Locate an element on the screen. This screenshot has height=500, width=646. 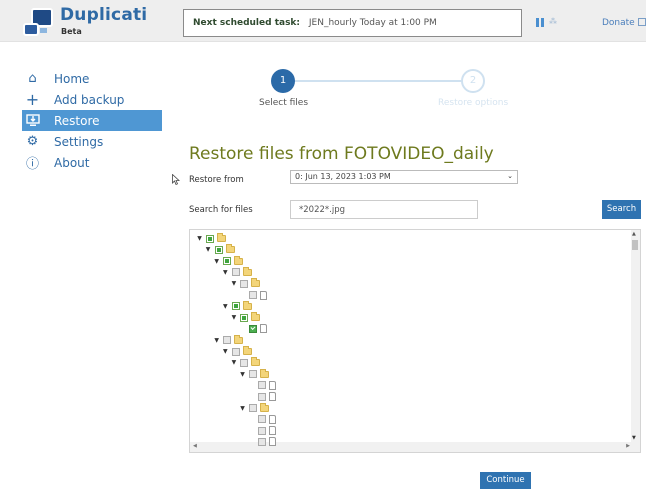
step-2-label: Restore options is located at coordinates (473, 103).